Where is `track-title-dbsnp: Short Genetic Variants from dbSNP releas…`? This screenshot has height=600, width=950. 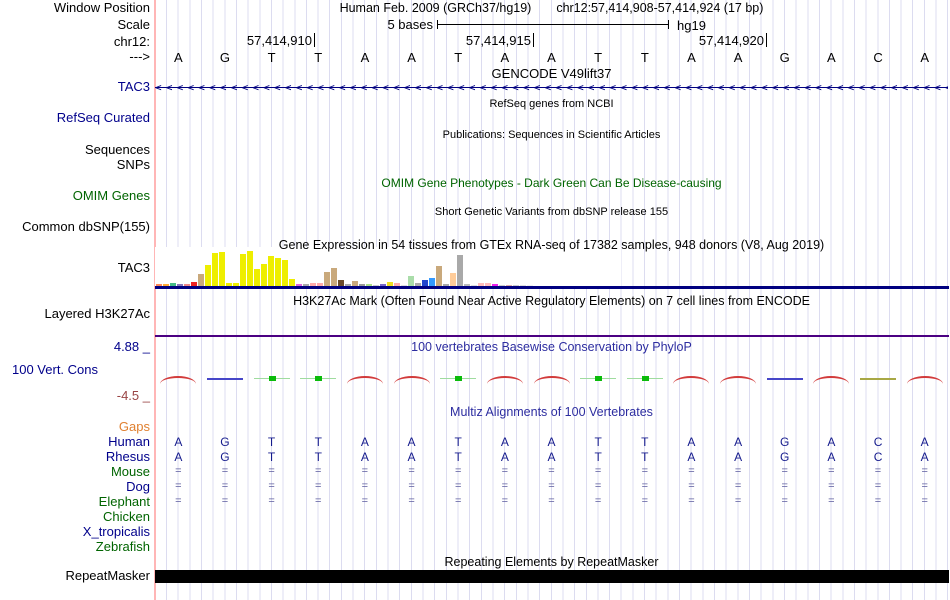
track-title-dbsnp: Short Genetic Variants from dbSNP releas… is located at coordinates (551, 212).